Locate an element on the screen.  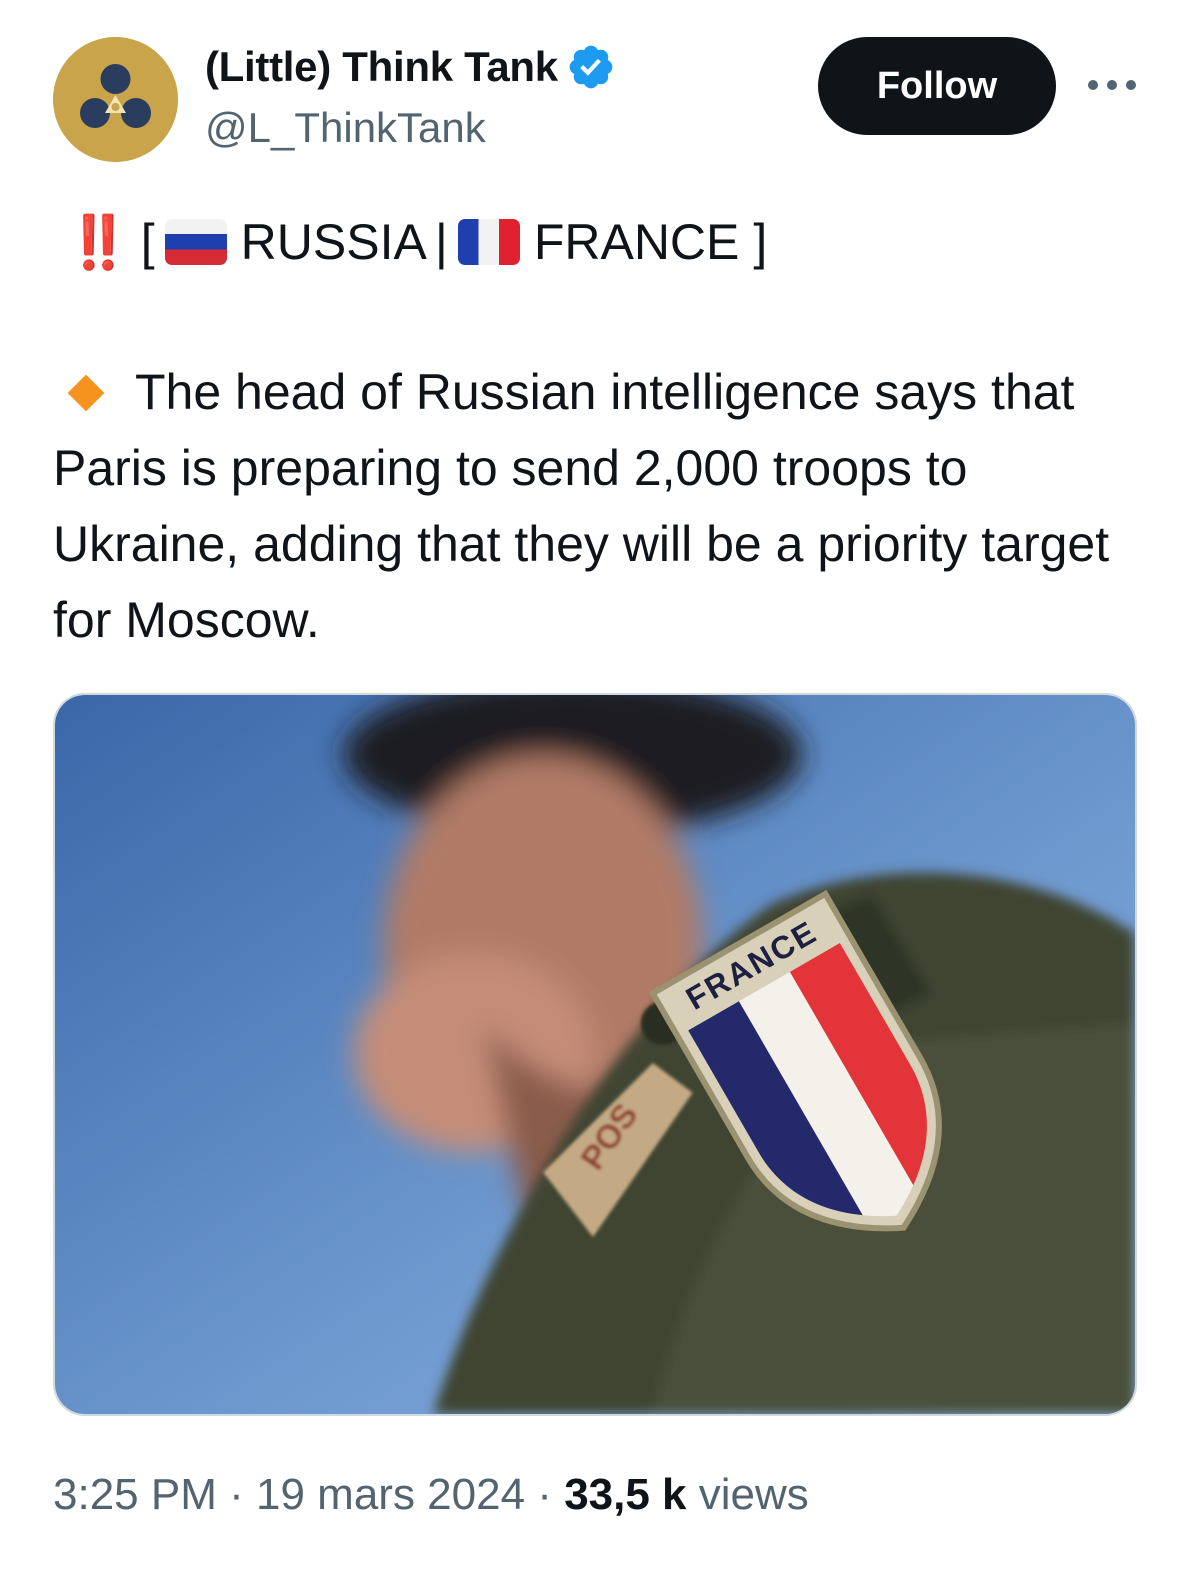
open-bracket: [ is located at coordinates (147, 242).